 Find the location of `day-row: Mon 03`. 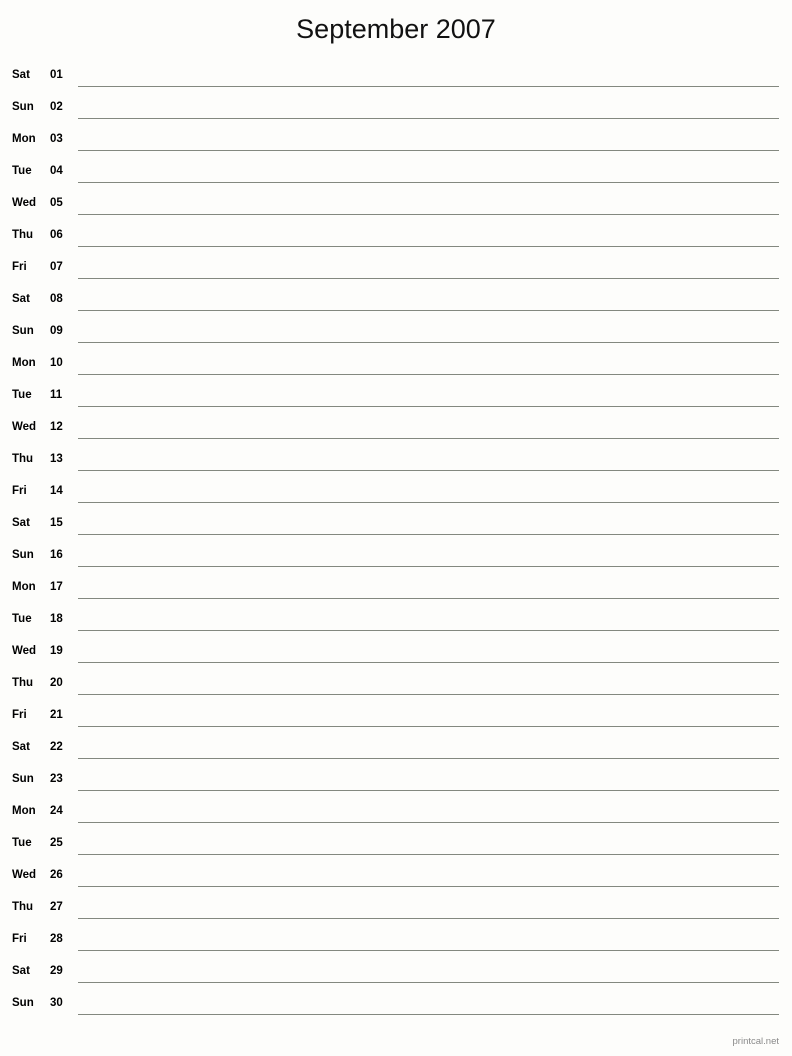

day-row: Mon 03 is located at coordinates (396, 144).